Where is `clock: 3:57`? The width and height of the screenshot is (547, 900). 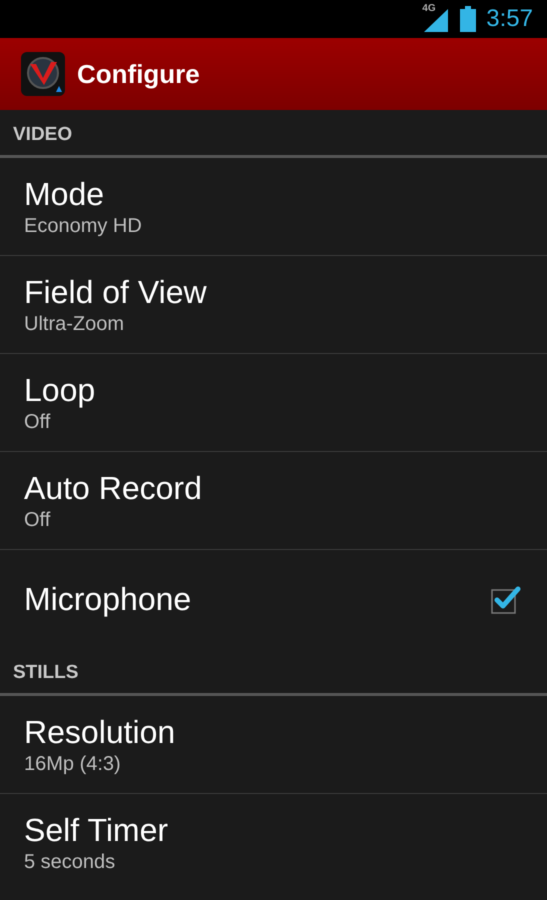 clock: 3:57 is located at coordinates (509, 19).